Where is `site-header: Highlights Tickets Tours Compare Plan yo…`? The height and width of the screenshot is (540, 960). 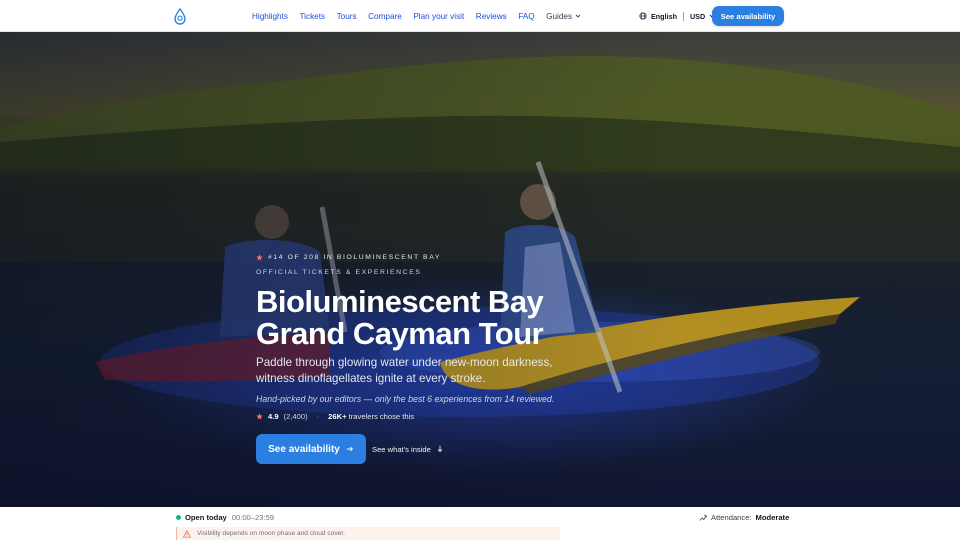
site-header: Highlights Tickets Tours Compare Plan yo… is located at coordinates (480, 16).